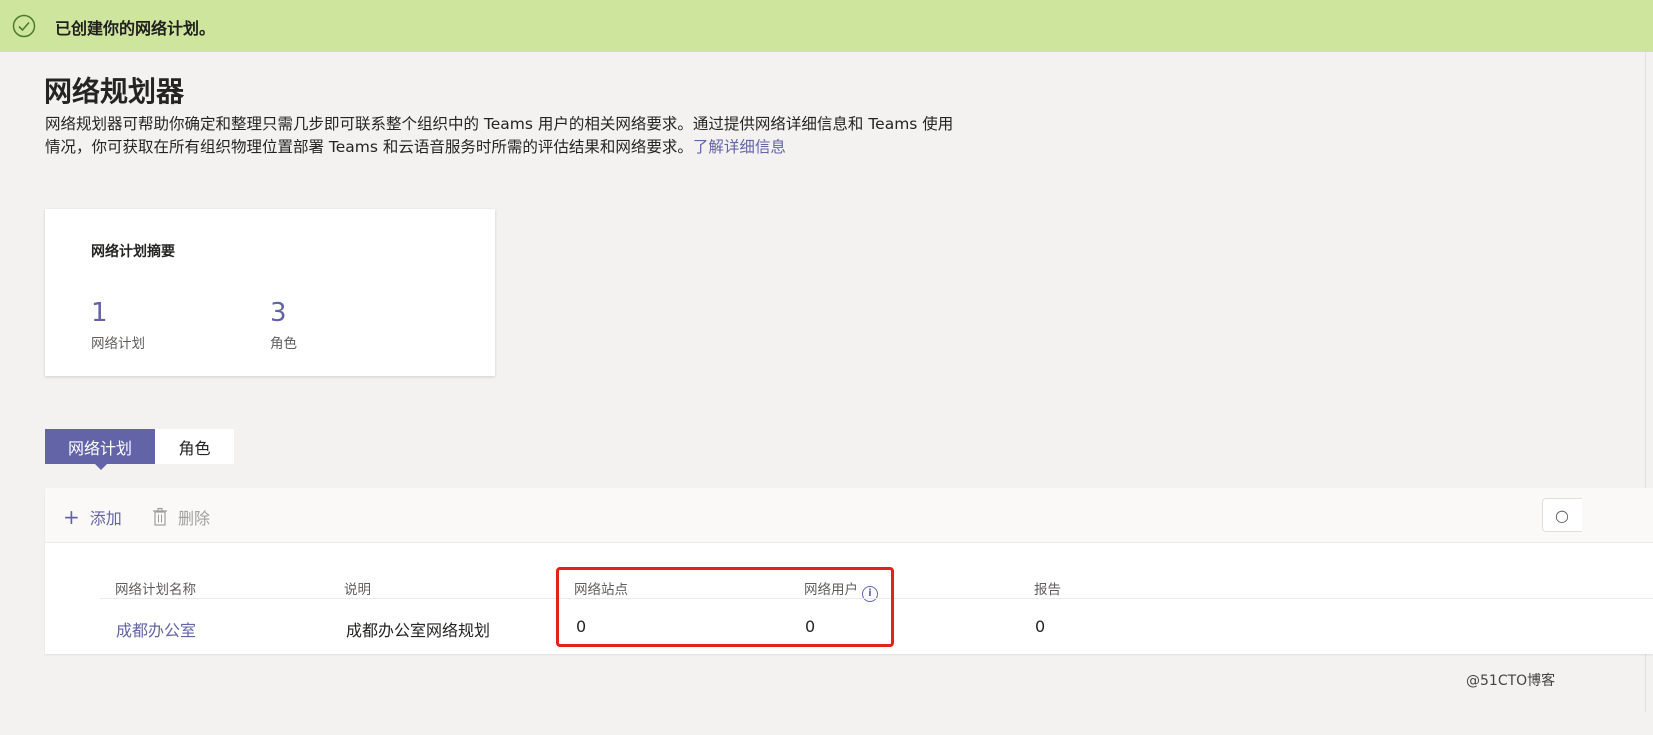  What do you see at coordinates (357, 588) in the screenshot?
I see `col-header-description: 说明` at bounding box center [357, 588].